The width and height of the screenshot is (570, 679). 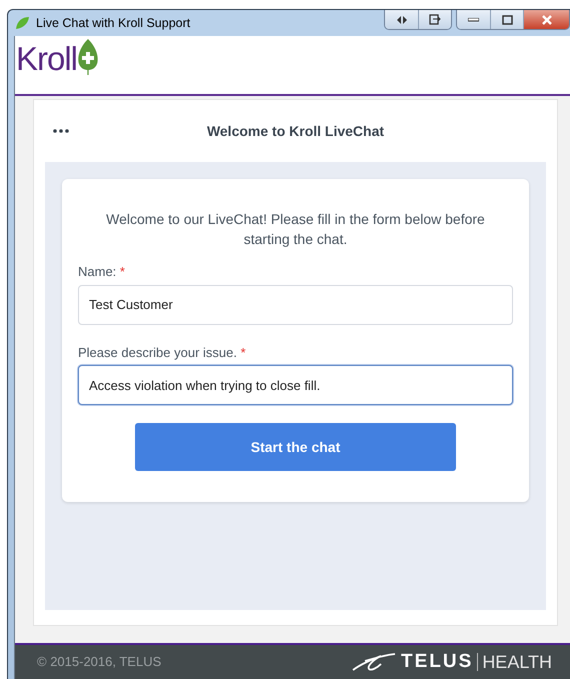 What do you see at coordinates (295, 385) in the screenshot?
I see `issue-field: Access violation when trying to close fill.` at bounding box center [295, 385].